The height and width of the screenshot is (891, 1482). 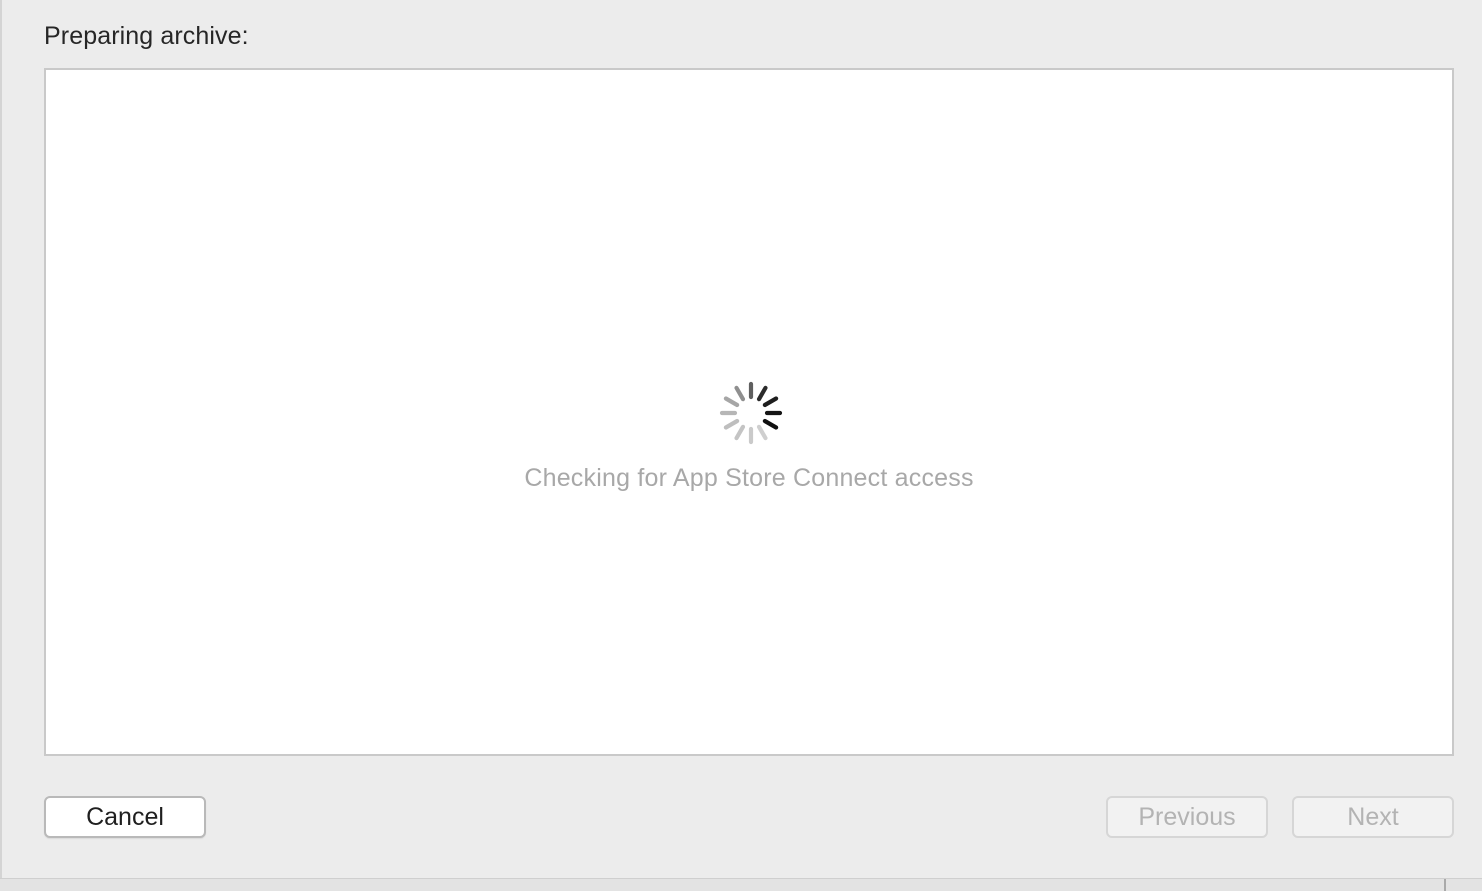 I want to click on previous-button: Previous, so click(x=1187, y=817).